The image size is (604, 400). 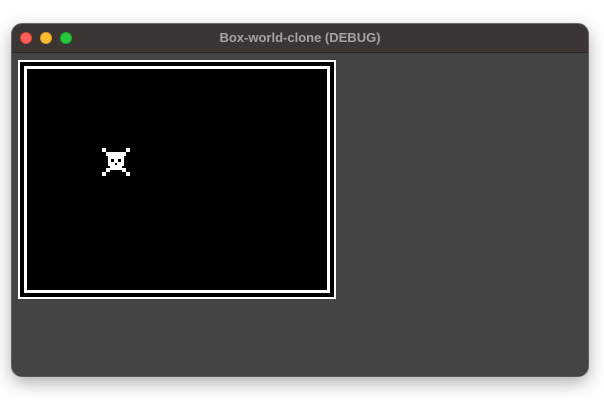 I want to click on skull-crossbones-icon, so click(x=116, y=162).